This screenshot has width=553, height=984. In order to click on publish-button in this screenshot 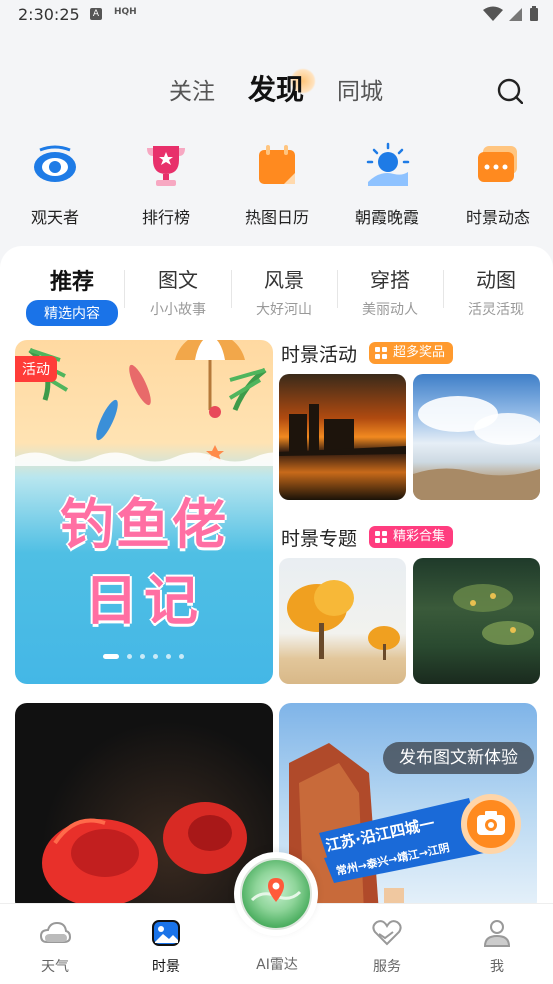, I will do `click(491, 824)`.